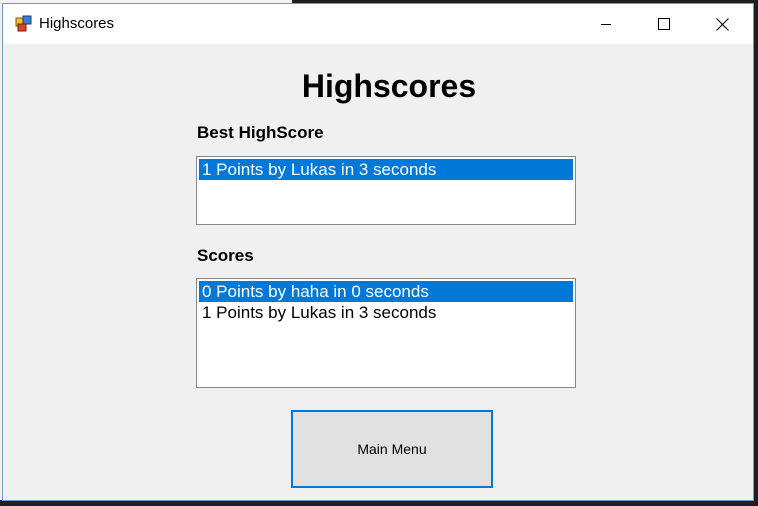 This screenshot has width=758, height=506. Describe the element at coordinates (378, 24) in the screenshot. I see `title-bar: Highscores` at that location.